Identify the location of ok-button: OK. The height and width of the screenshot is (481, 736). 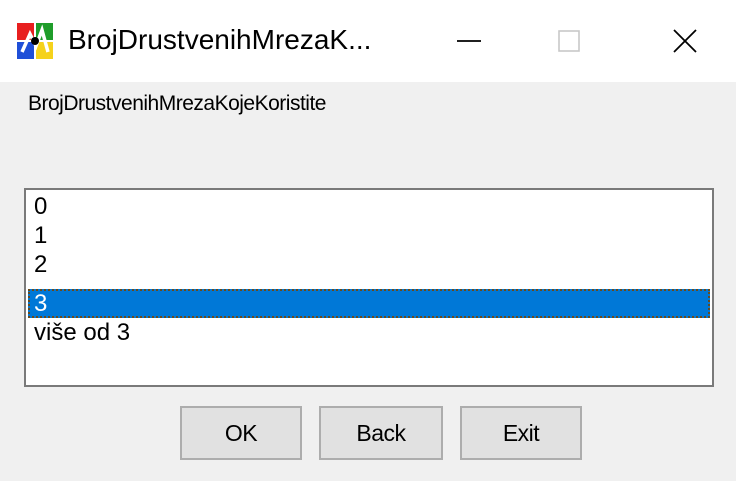
(241, 433).